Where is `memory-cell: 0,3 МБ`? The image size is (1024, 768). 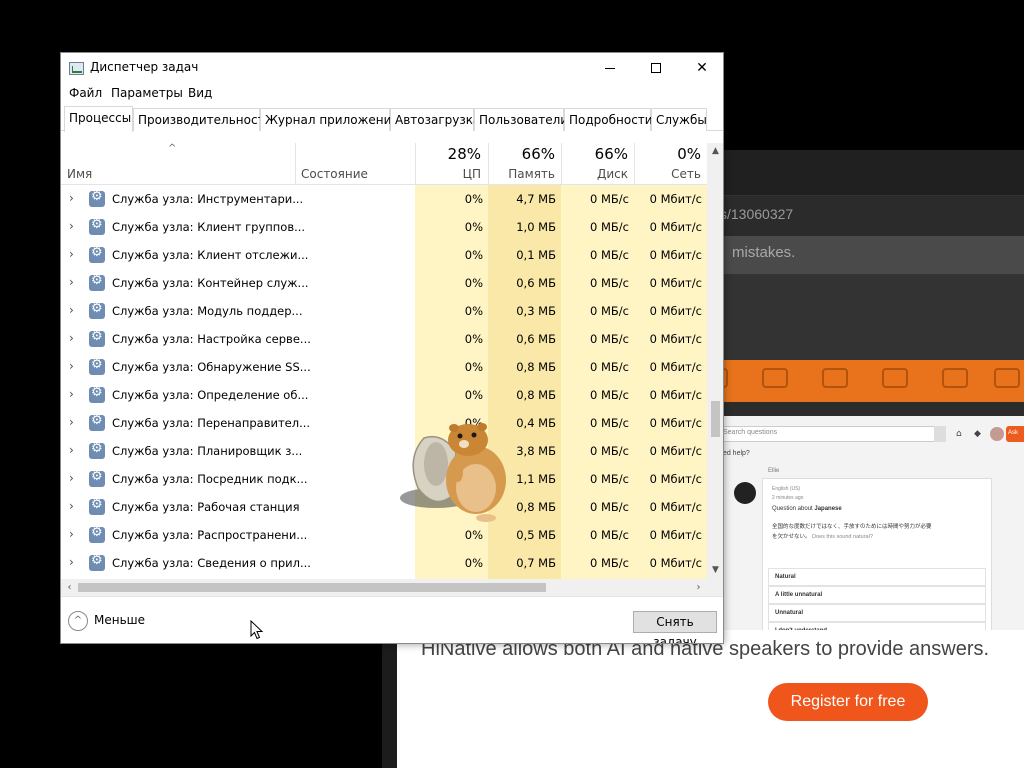 memory-cell: 0,3 МБ is located at coordinates (536, 311).